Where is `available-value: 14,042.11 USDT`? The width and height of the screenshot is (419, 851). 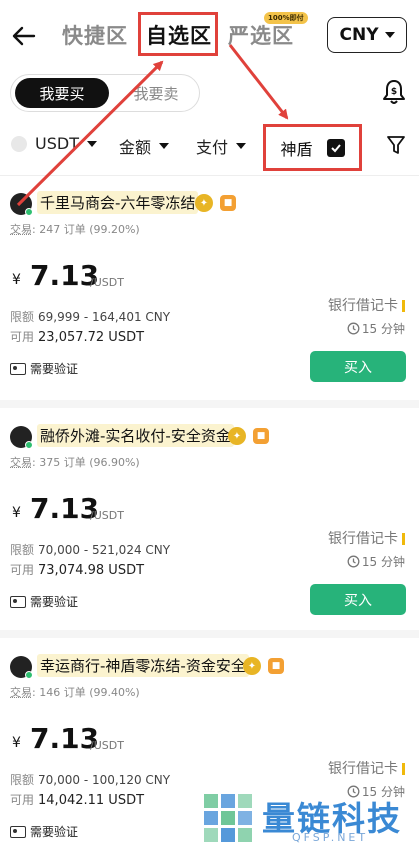 available-value: 14,042.11 USDT is located at coordinates (91, 800).